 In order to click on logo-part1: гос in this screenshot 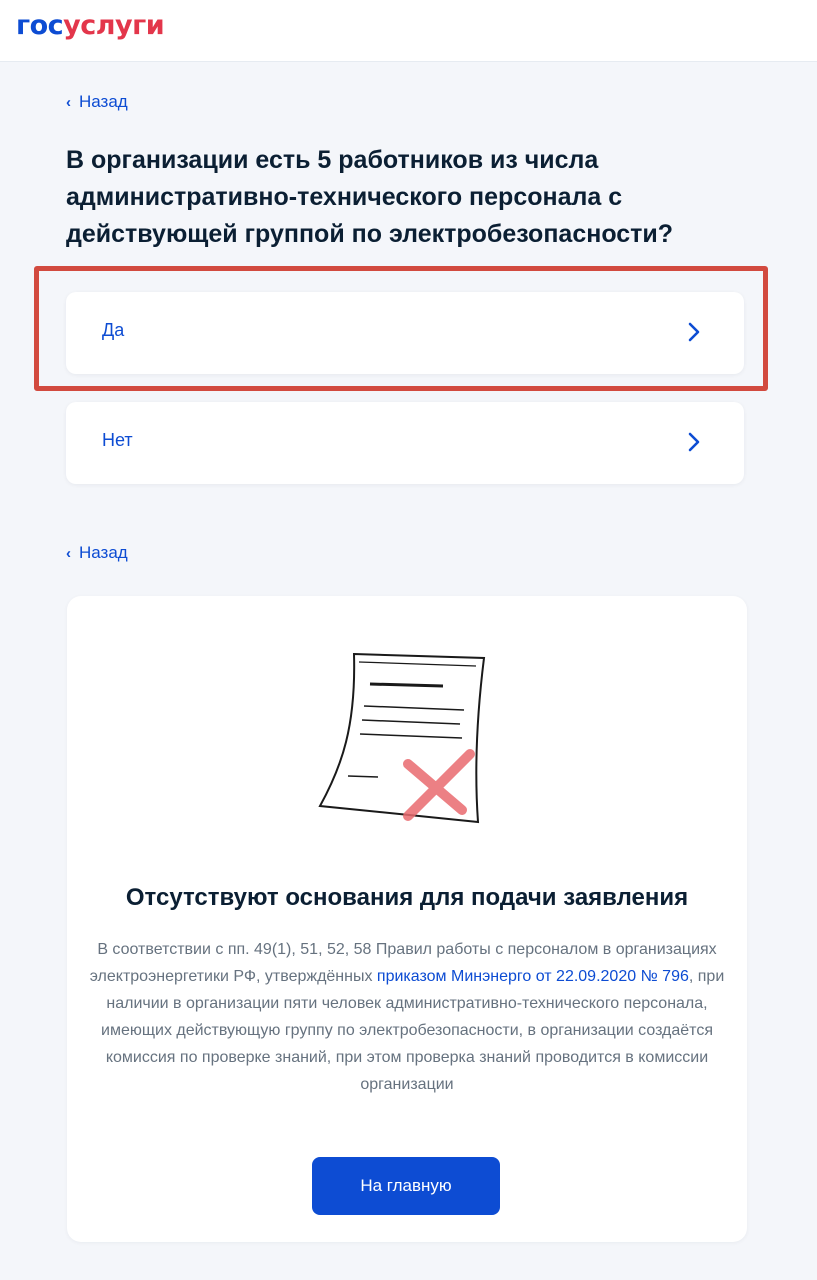, I will do `click(40, 25)`.